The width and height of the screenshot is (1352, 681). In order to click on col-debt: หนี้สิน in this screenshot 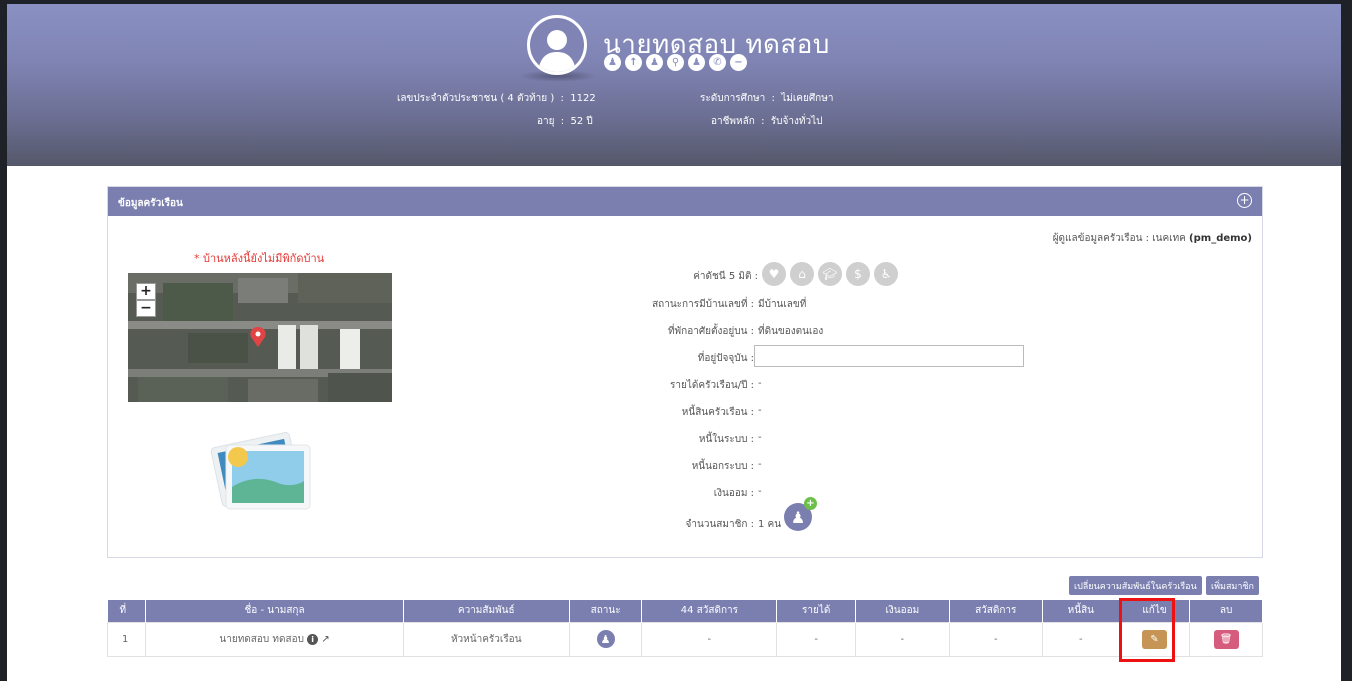, I will do `click(1081, 611)`.